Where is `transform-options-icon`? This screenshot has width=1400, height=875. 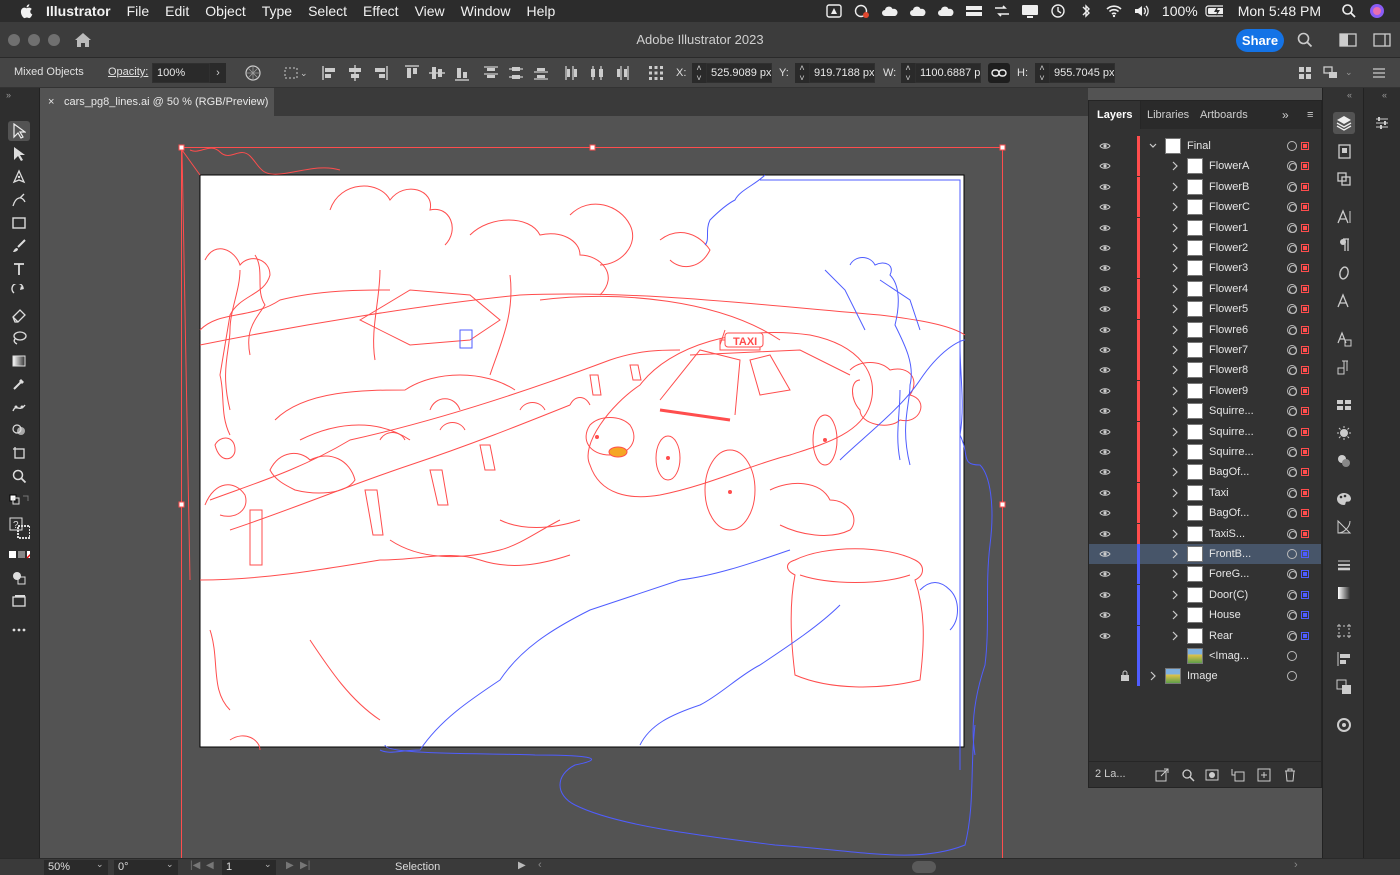 transform-options-icon is located at coordinates (1305, 73).